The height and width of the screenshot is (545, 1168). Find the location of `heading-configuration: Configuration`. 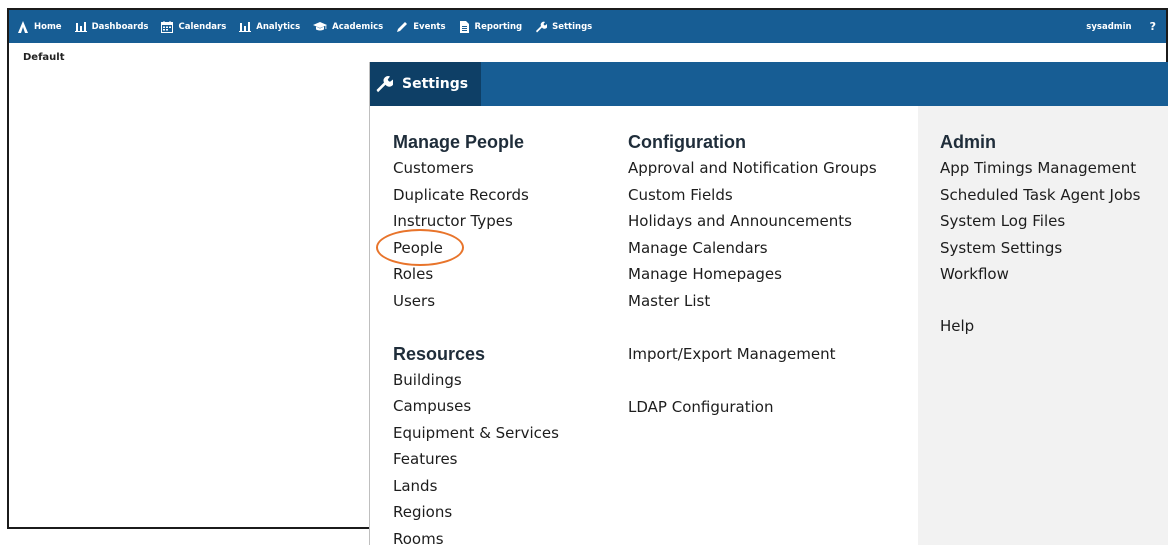

heading-configuration: Configuration is located at coordinates (687, 142).